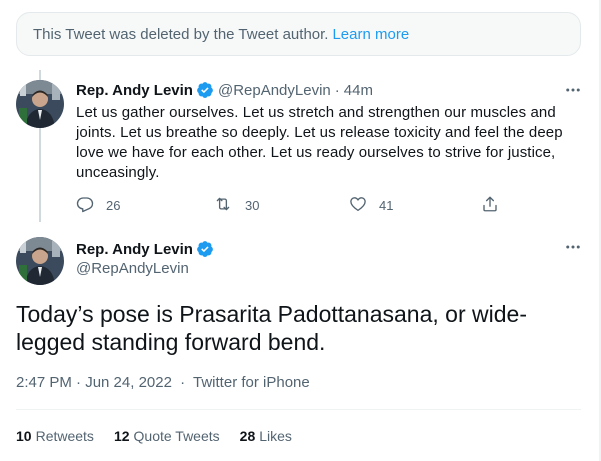 This screenshot has height=461, width=601. I want to click on quote-tweets-count: 12, so click(121, 436).